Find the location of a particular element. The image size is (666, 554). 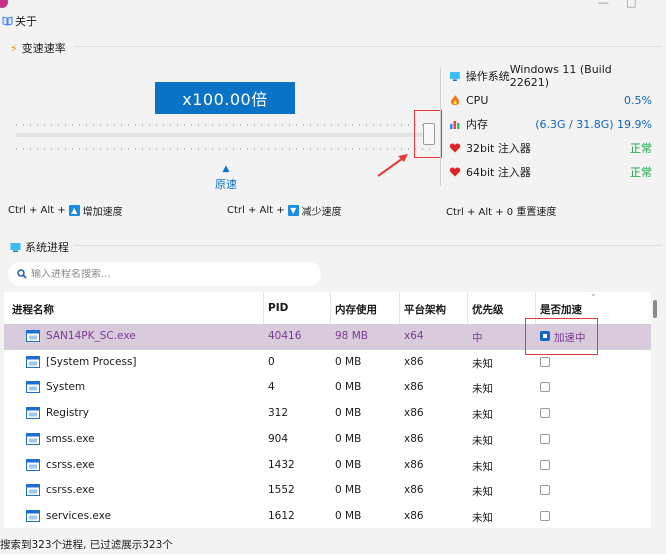

shortcut-increase: Ctrl + Alt + ▲ 增加速度 is located at coordinates (65, 210).